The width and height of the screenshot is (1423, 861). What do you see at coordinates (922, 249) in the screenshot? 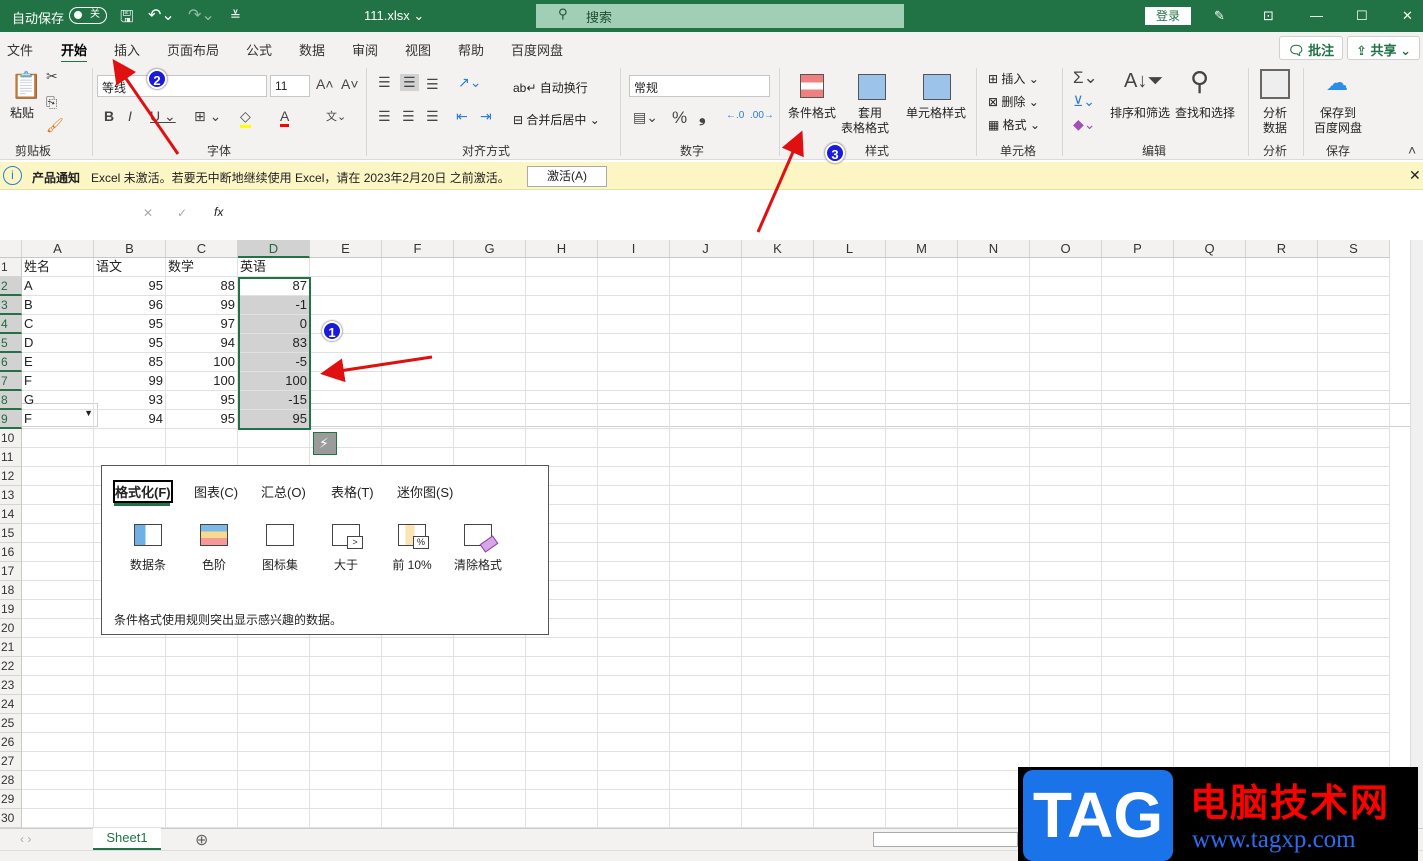
I see `column-header: M` at bounding box center [922, 249].